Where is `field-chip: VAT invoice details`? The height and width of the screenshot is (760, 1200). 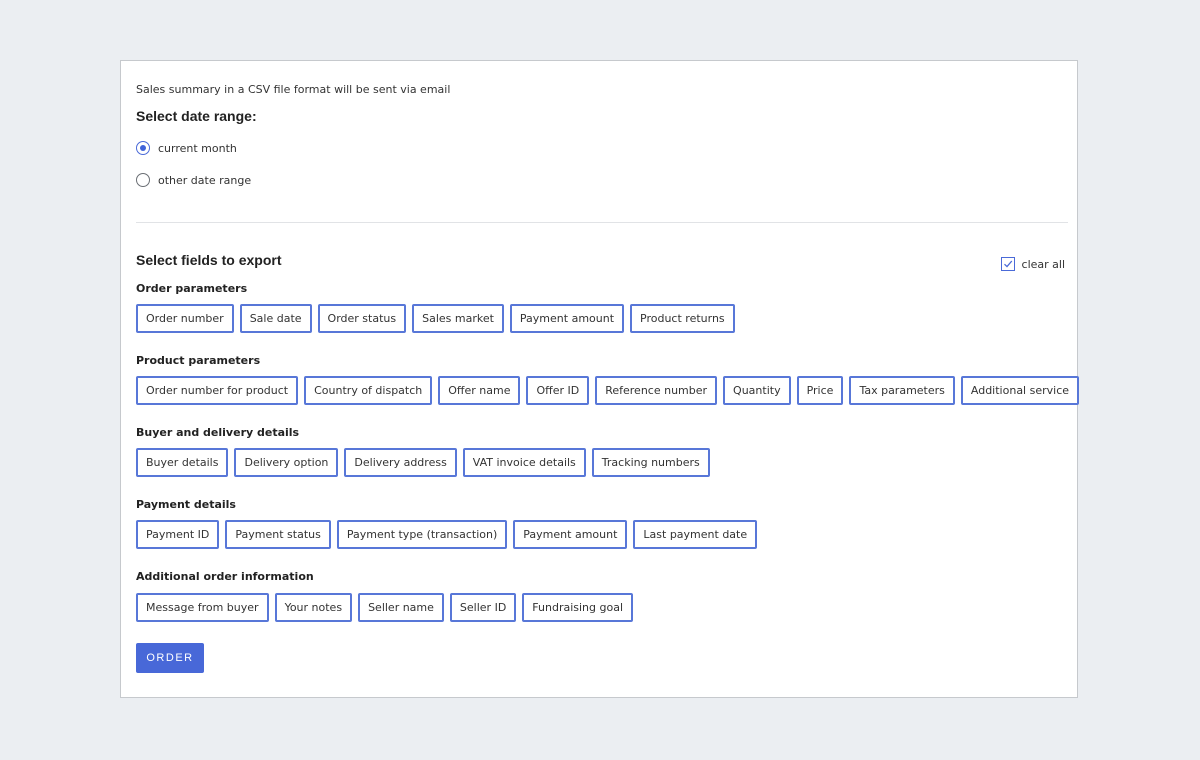
field-chip: VAT invoice details is located at coordinates (524, 462).